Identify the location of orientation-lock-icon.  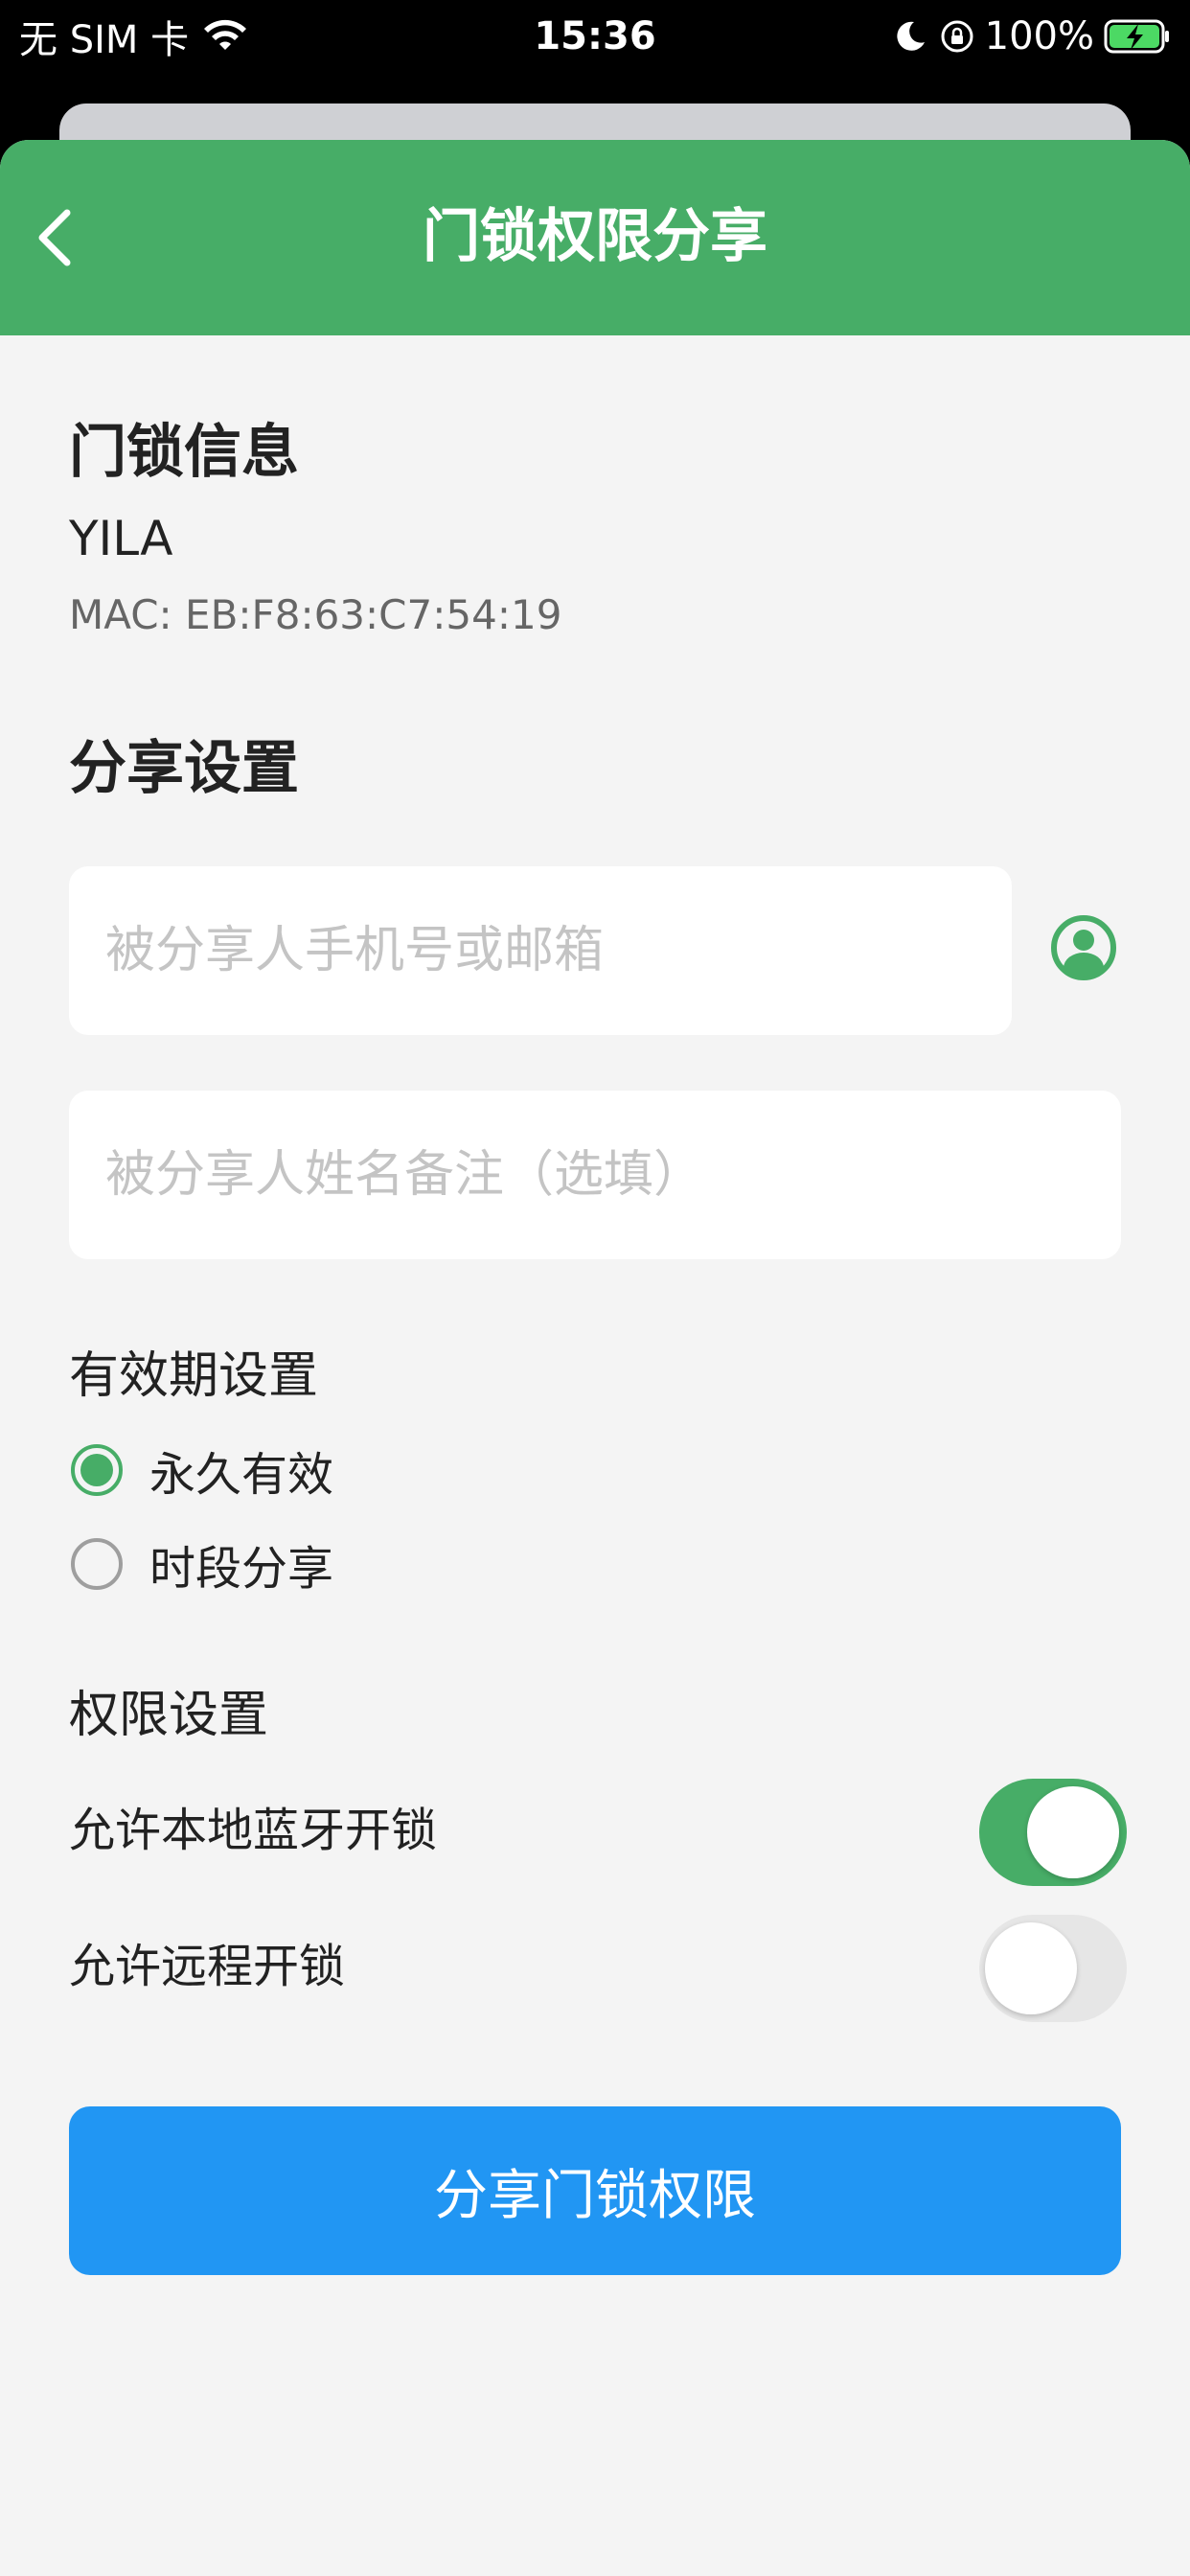
(957, 36).